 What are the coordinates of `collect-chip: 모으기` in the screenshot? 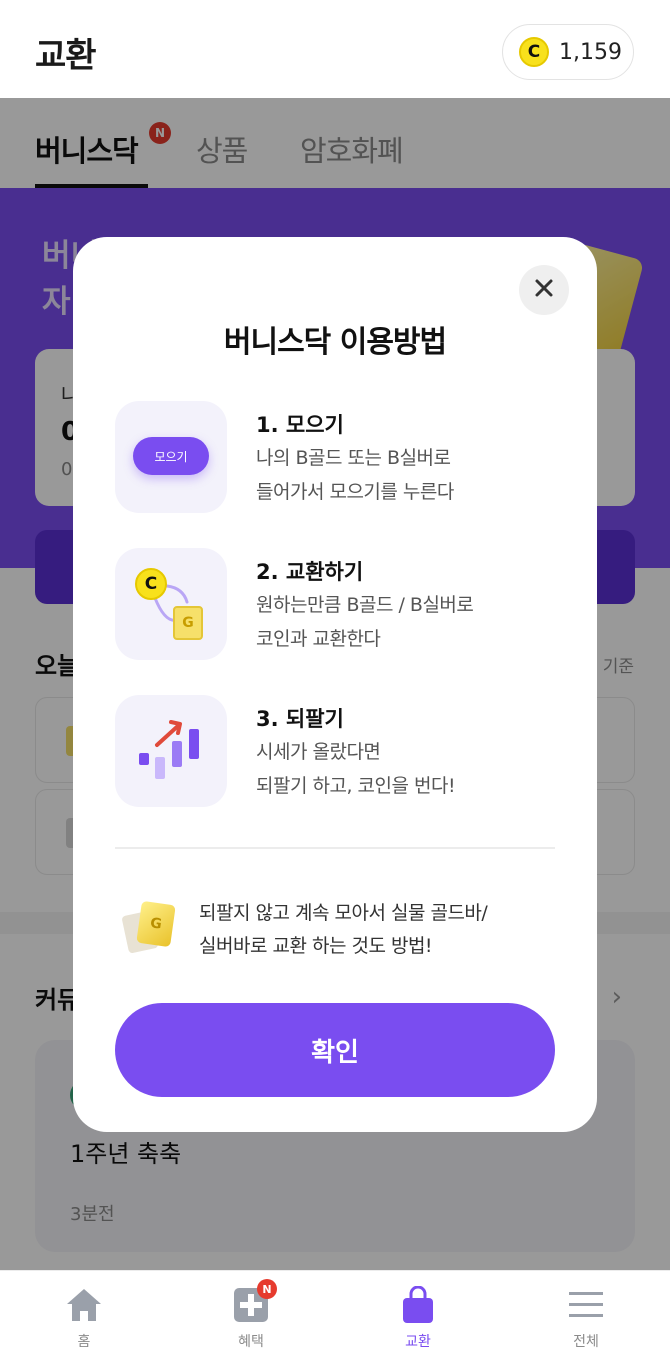 It's located at (171, 456).